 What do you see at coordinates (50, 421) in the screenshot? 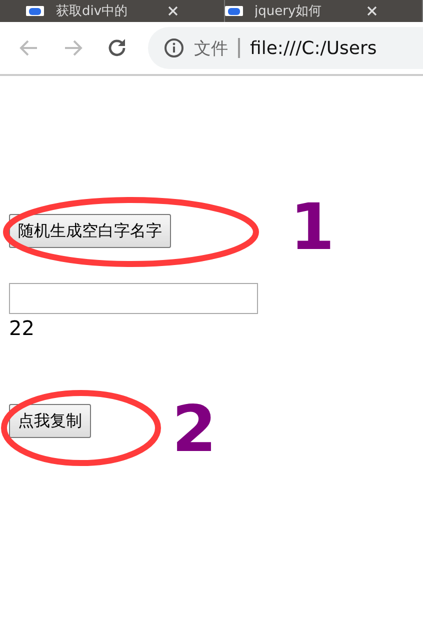
I see `copy-button: 点我复制` at bounding box center [50, 421].